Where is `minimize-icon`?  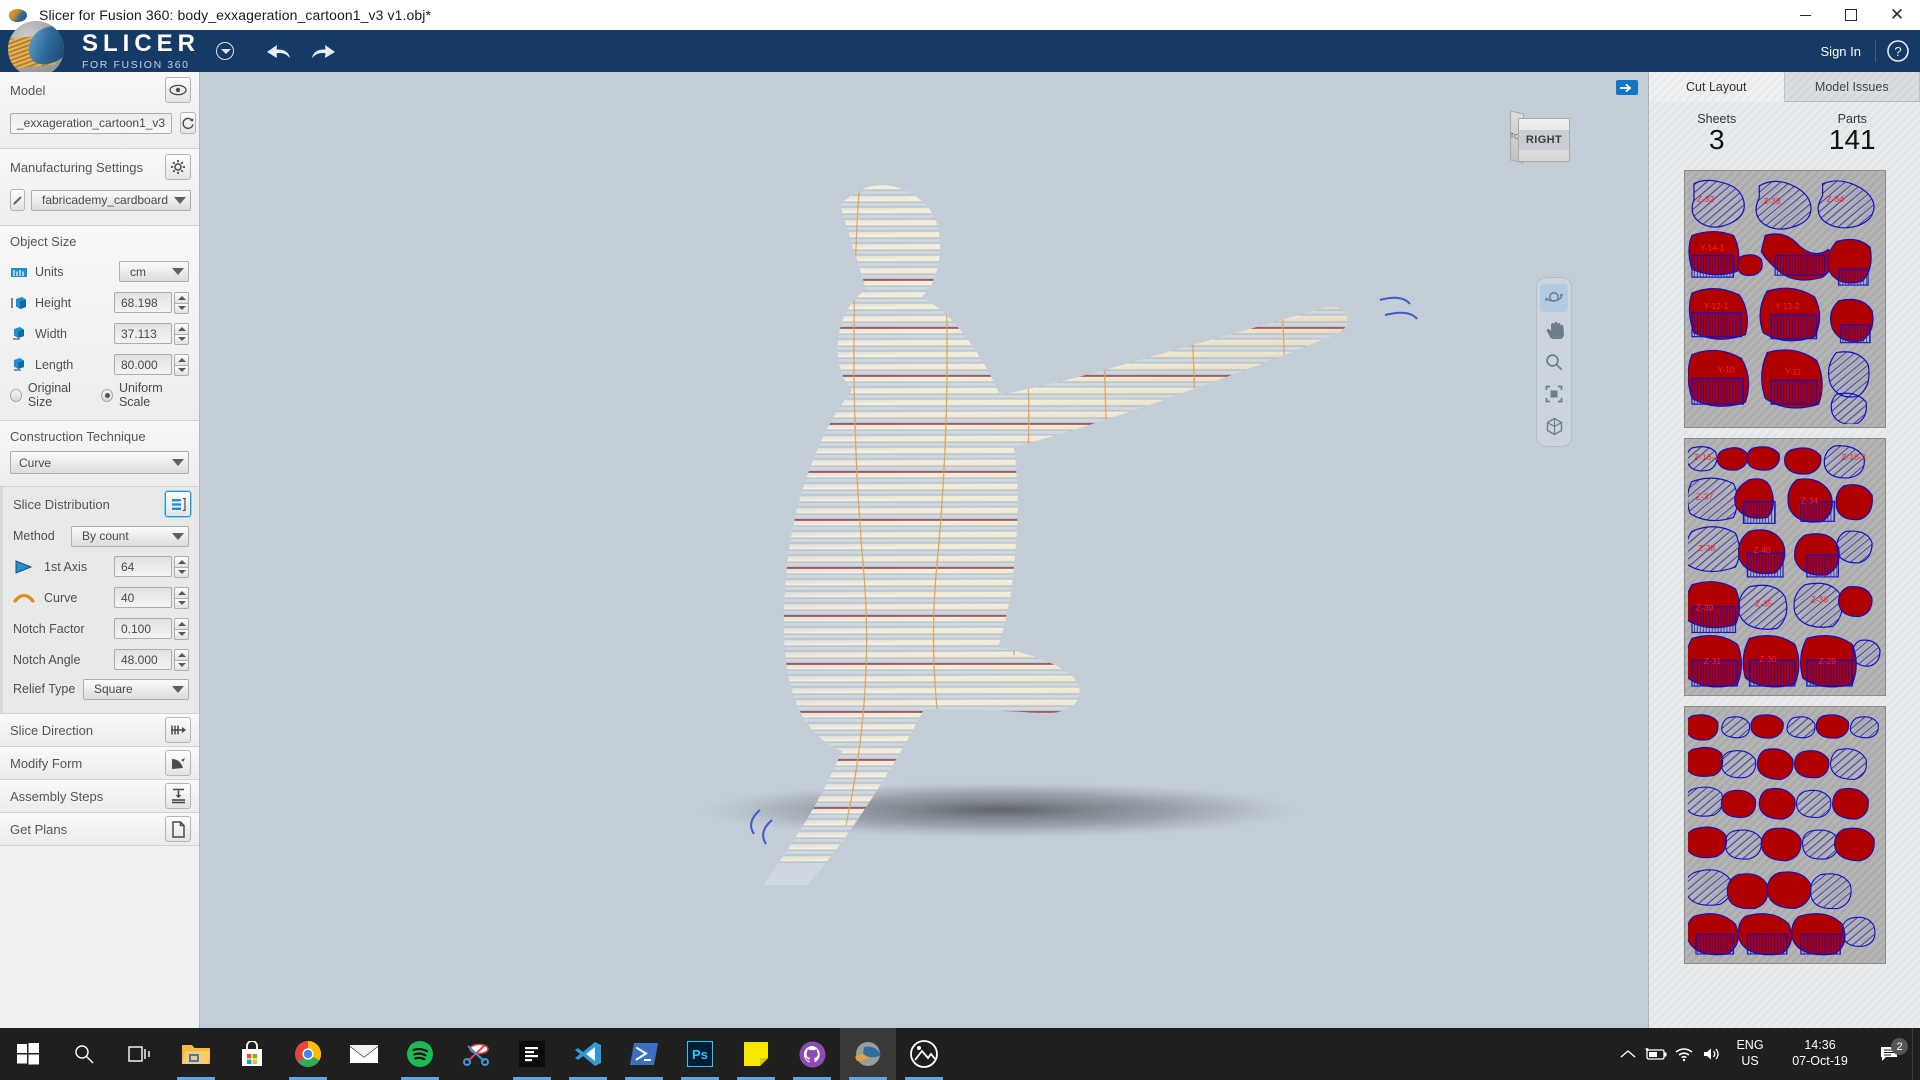 minimize-icon is located at coordinates (1805, 15).